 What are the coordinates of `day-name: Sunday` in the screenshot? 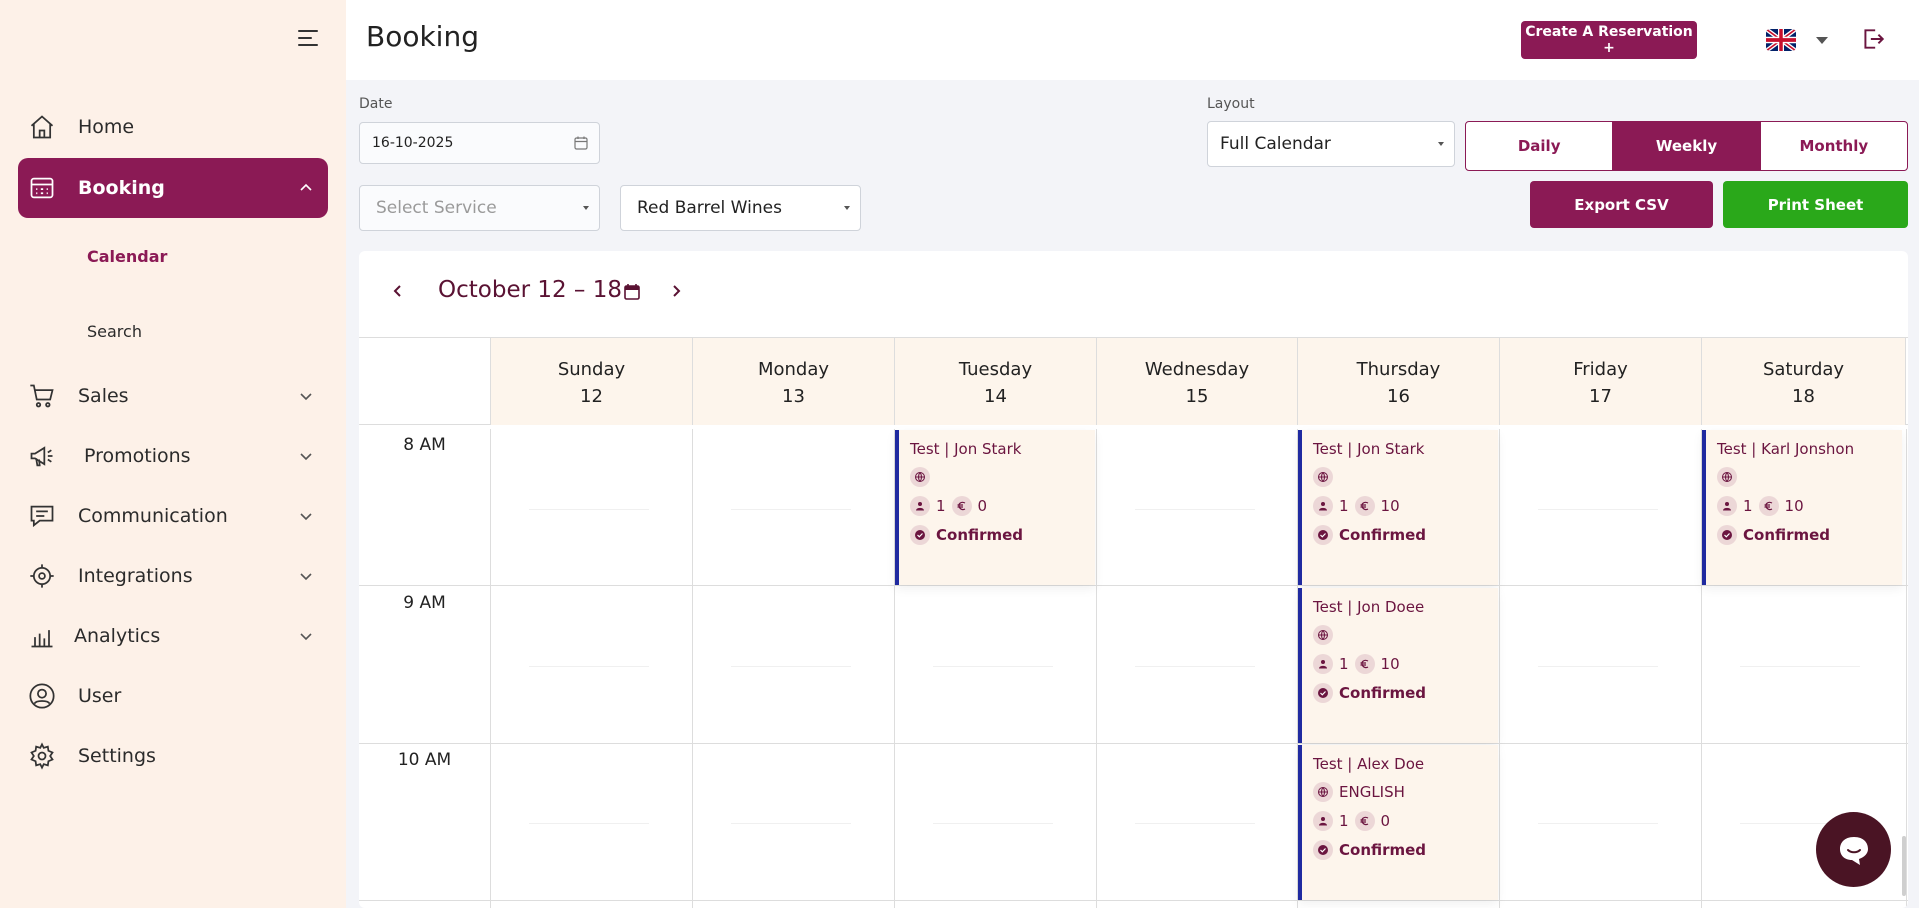 It's located at (591, 369).